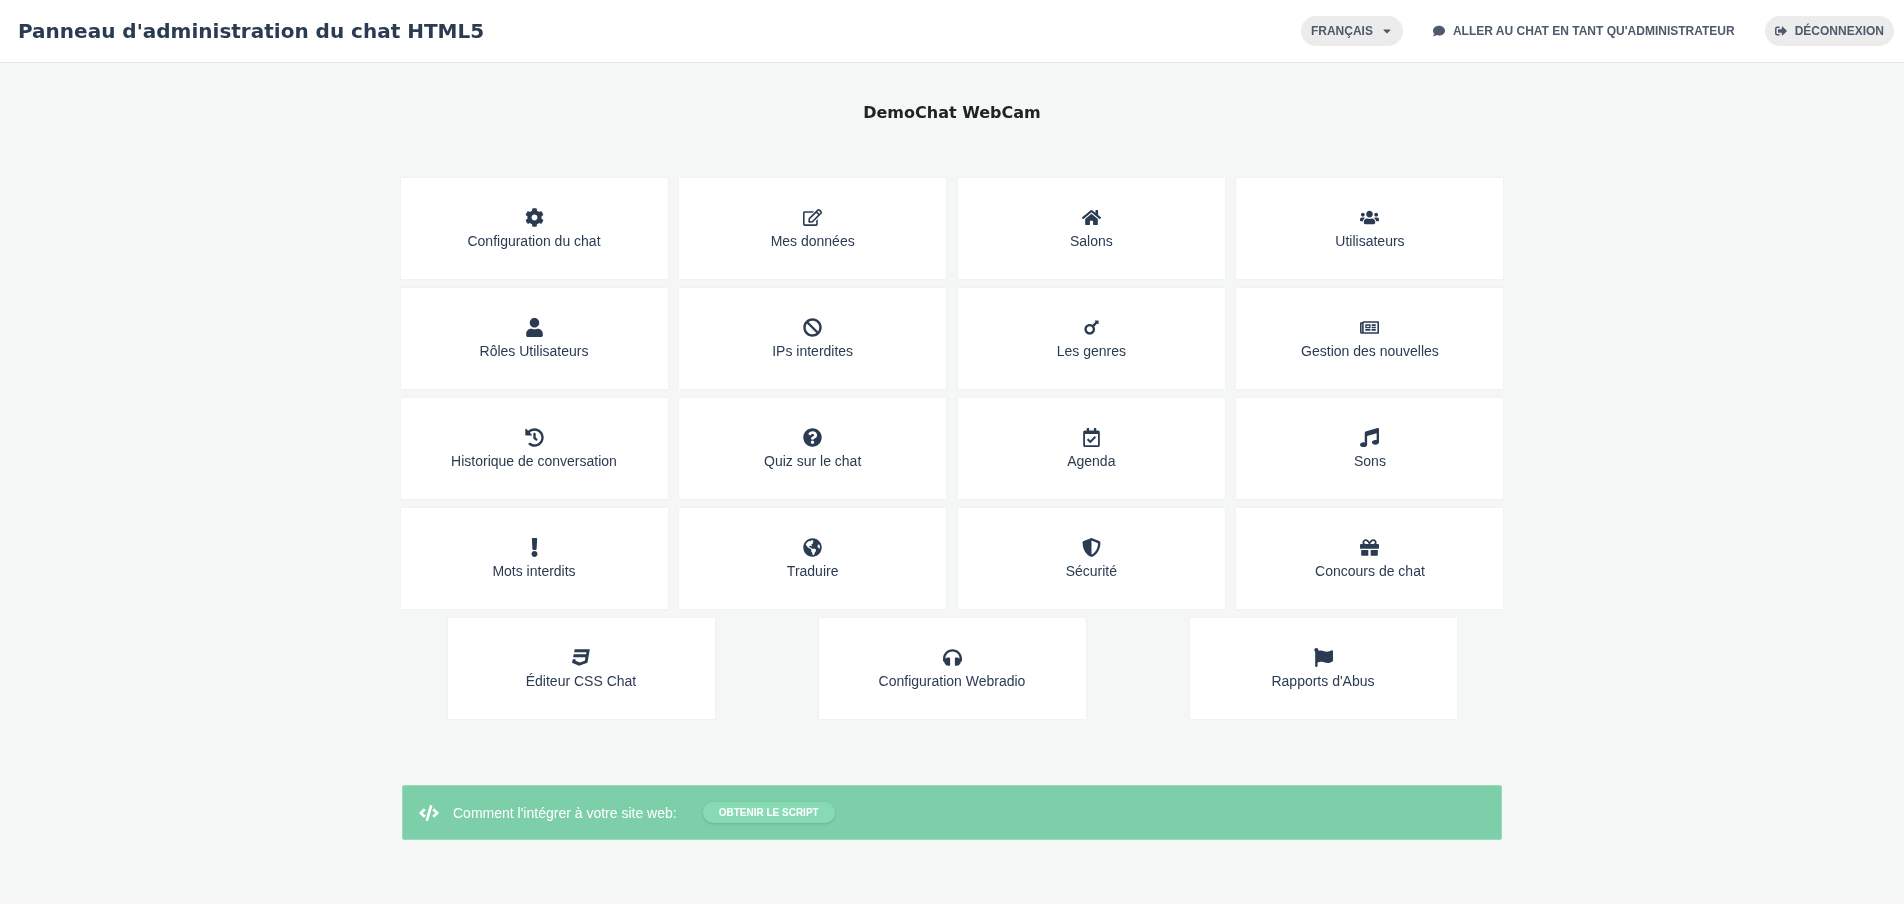  I want to click on menu-tile: Éditeur CSS Chat, so click(581, 668).